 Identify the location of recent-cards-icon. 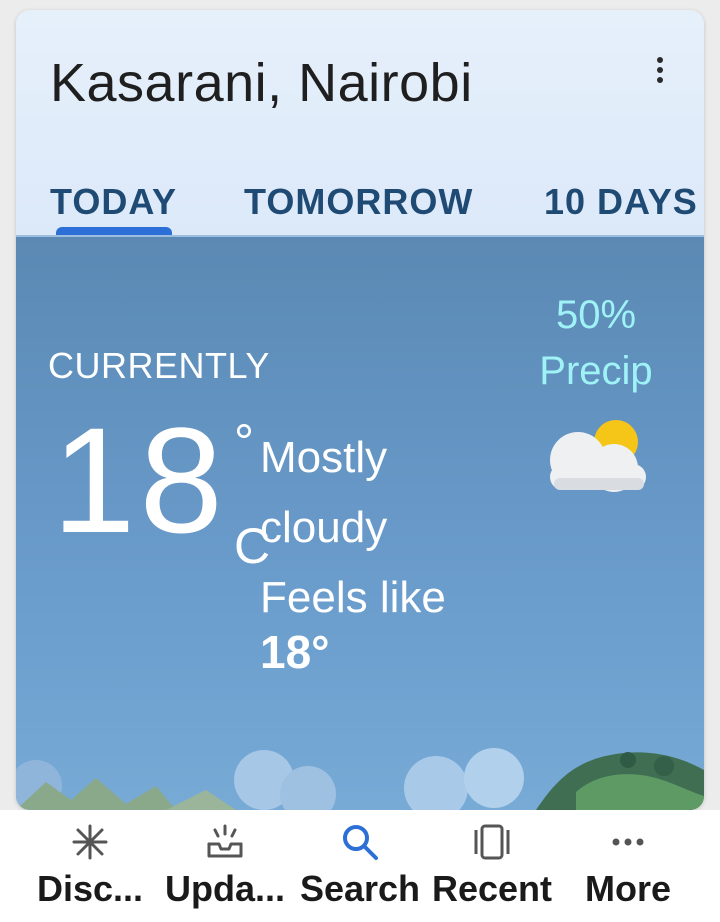
(492, 842).